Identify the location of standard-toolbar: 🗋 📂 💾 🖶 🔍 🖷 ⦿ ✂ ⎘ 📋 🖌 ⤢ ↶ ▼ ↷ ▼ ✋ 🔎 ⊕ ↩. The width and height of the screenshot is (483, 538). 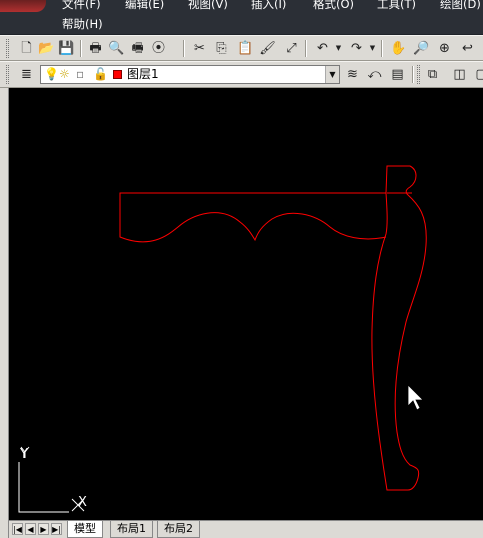
(241, 48).